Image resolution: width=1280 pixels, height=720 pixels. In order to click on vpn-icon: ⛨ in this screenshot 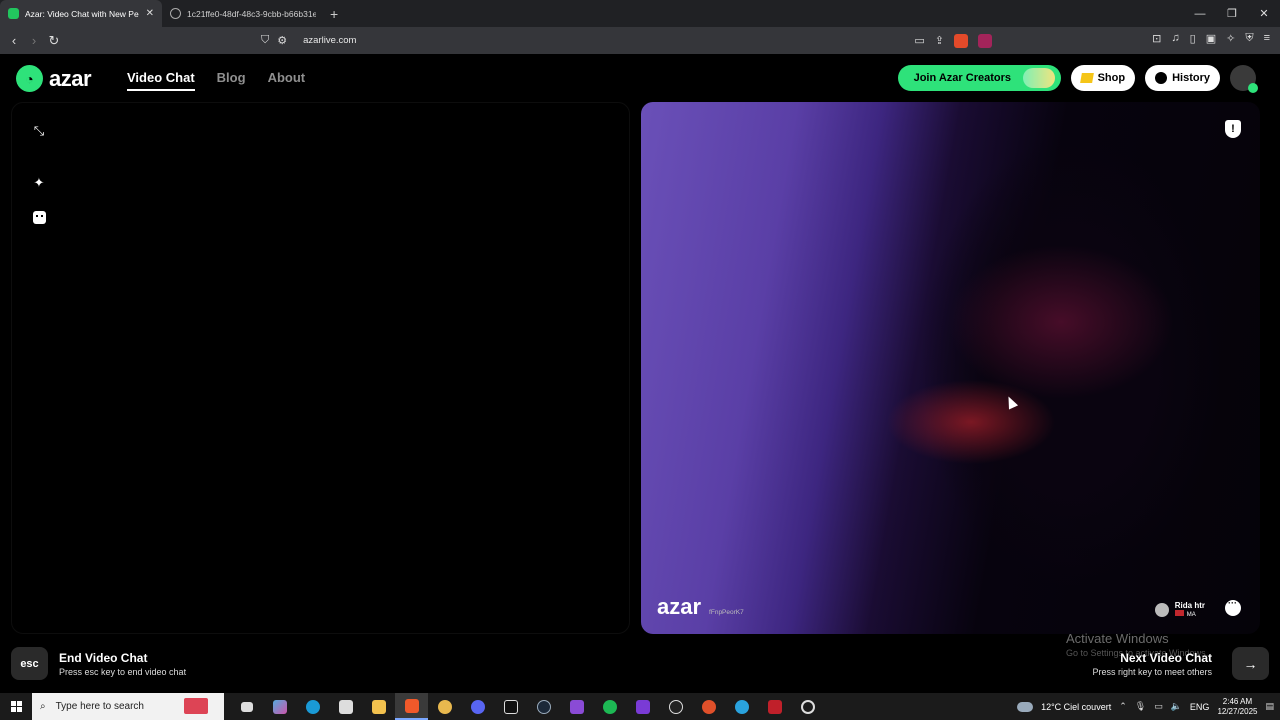, I will do `click(1249, 38)`.